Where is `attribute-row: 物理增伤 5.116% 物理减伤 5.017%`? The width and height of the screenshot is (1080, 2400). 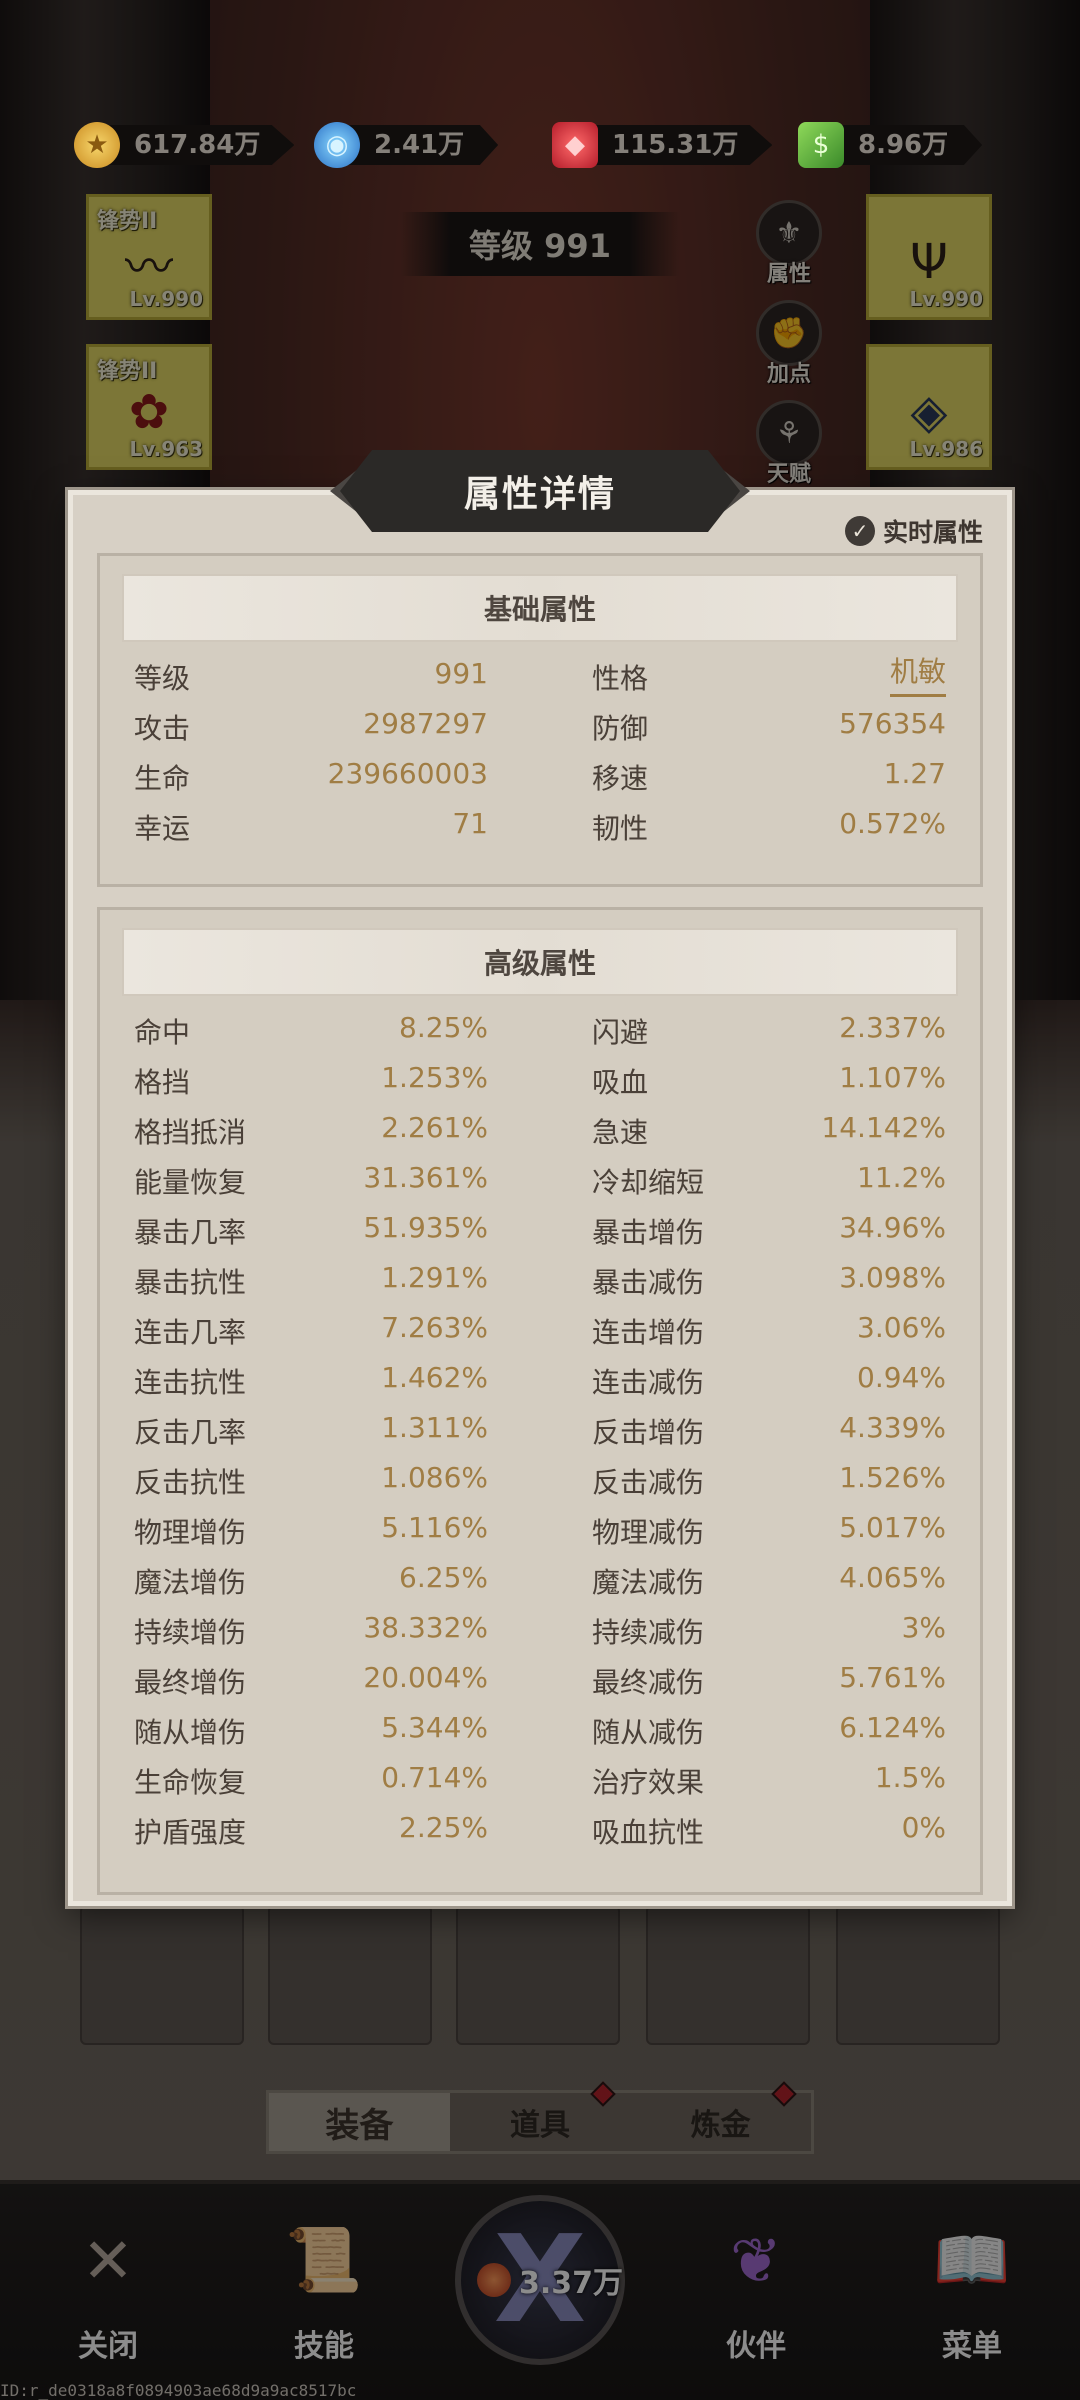 attribute-row: 物理增伤 5.116% 物理减伤 5.017% is located at coordinates (540, 1531).